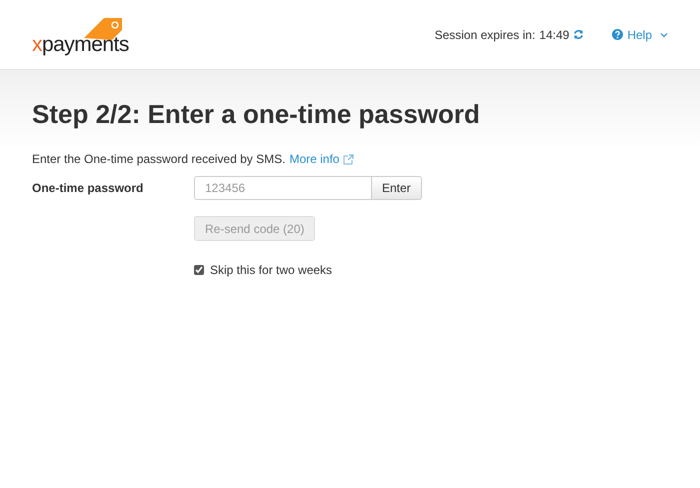 The height and width of the screenshot is (488, 700). What do you see at coordinates (256, 114) in the screenshot?
I see `page-title: Step 2/2: Enter a one-time password` at bounding box center [256, 114].